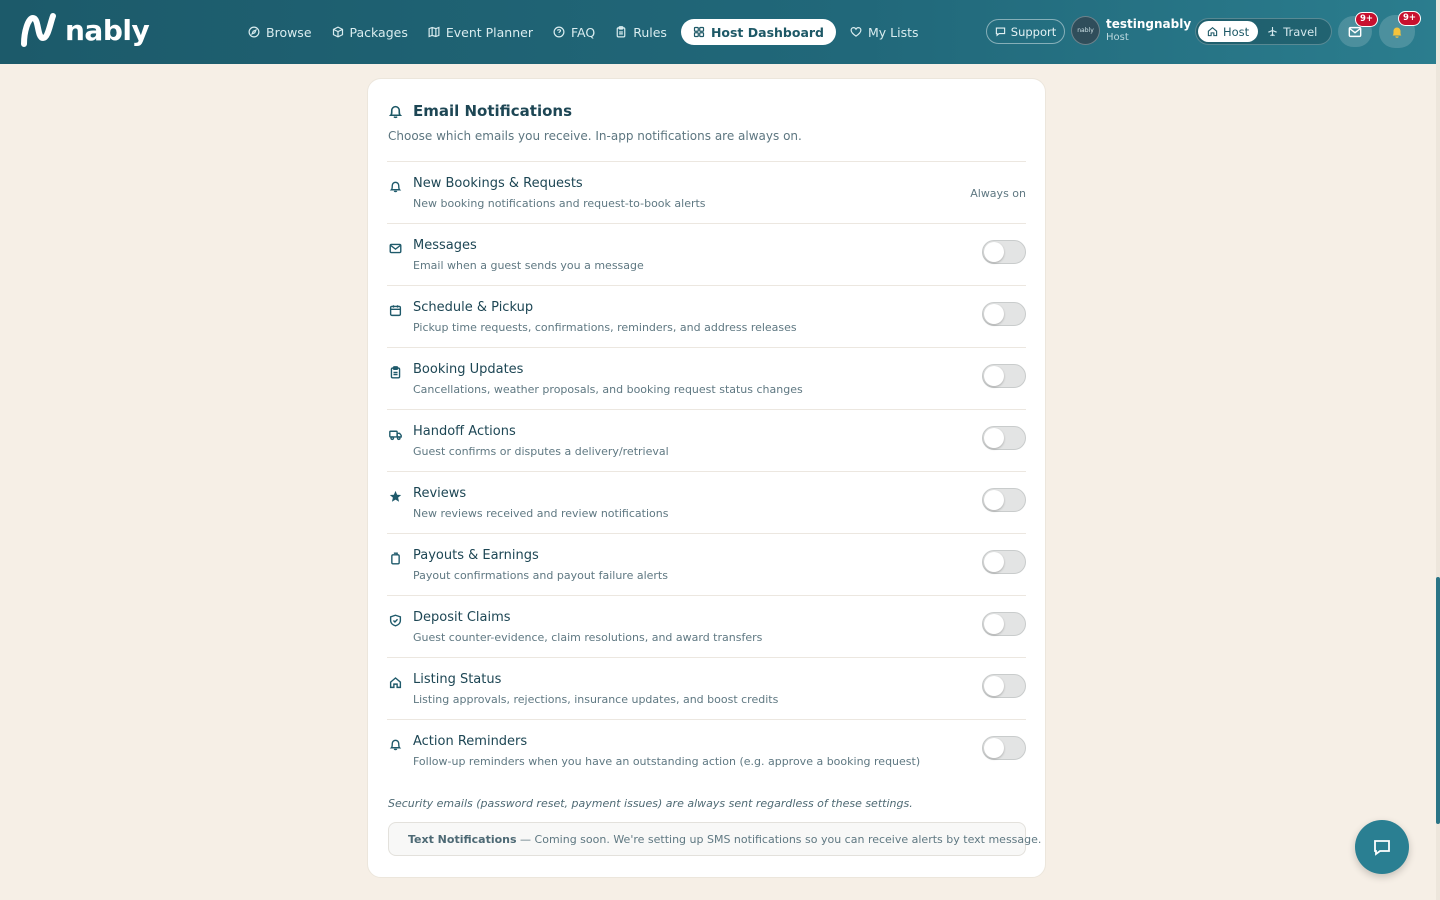 This screenshot has height=900, width=1440. Describe the element at coordinates (1358, 29) in the screenshot. I see `messages-button: 9+` at that location.